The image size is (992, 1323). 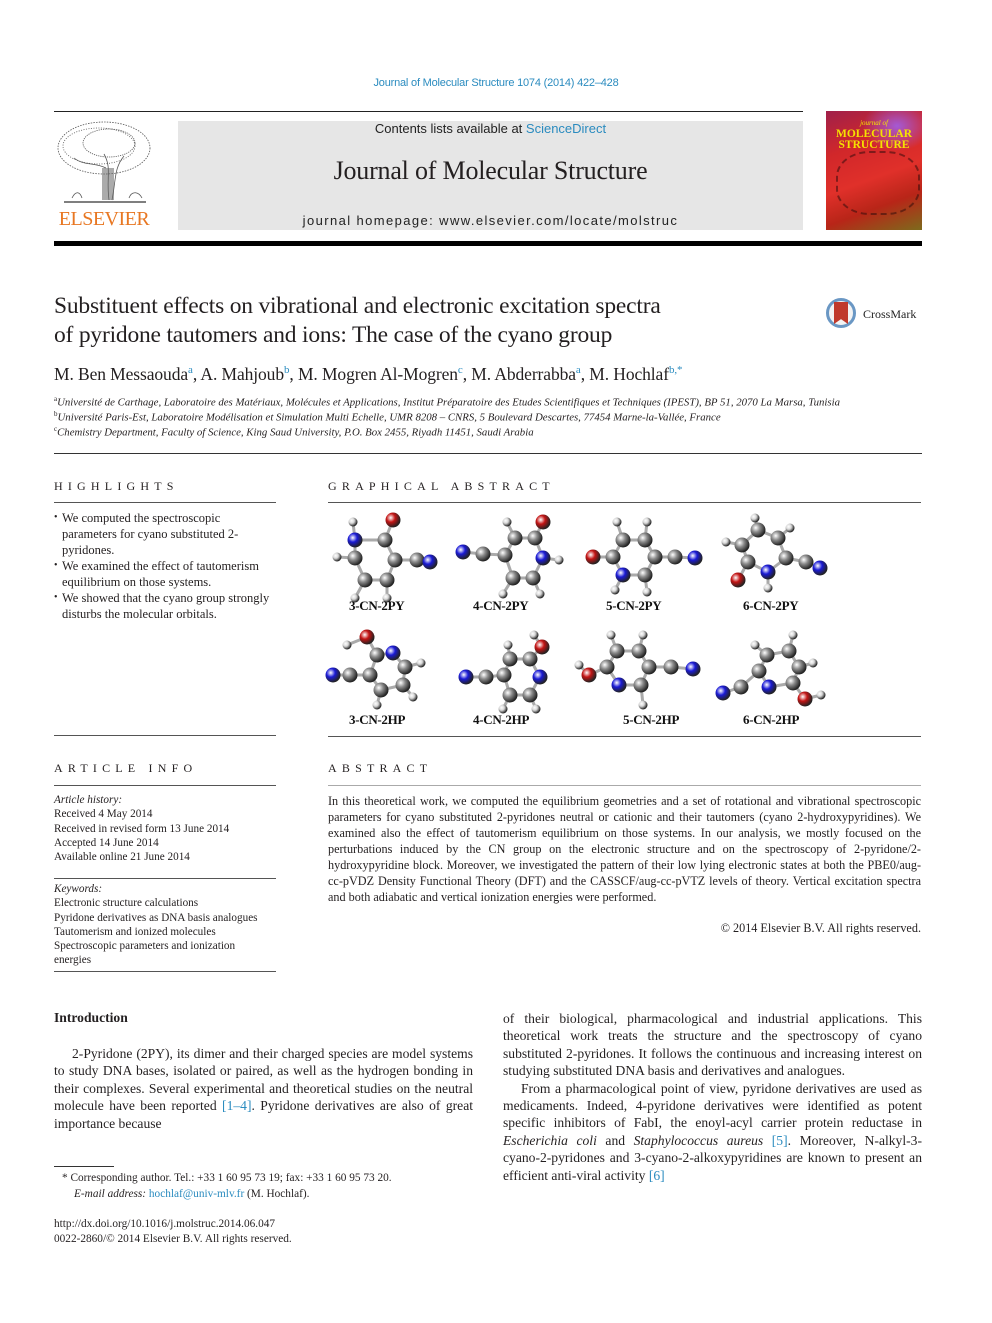 I want to click on author: M. Ben Messaoudaa, so click(x=123, y=374).